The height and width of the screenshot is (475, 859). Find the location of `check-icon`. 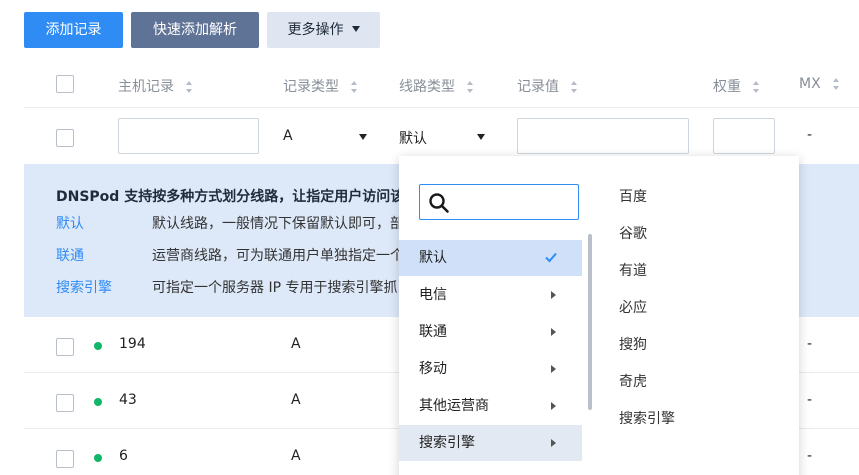

check-icon is located at coordinates (551, 257).